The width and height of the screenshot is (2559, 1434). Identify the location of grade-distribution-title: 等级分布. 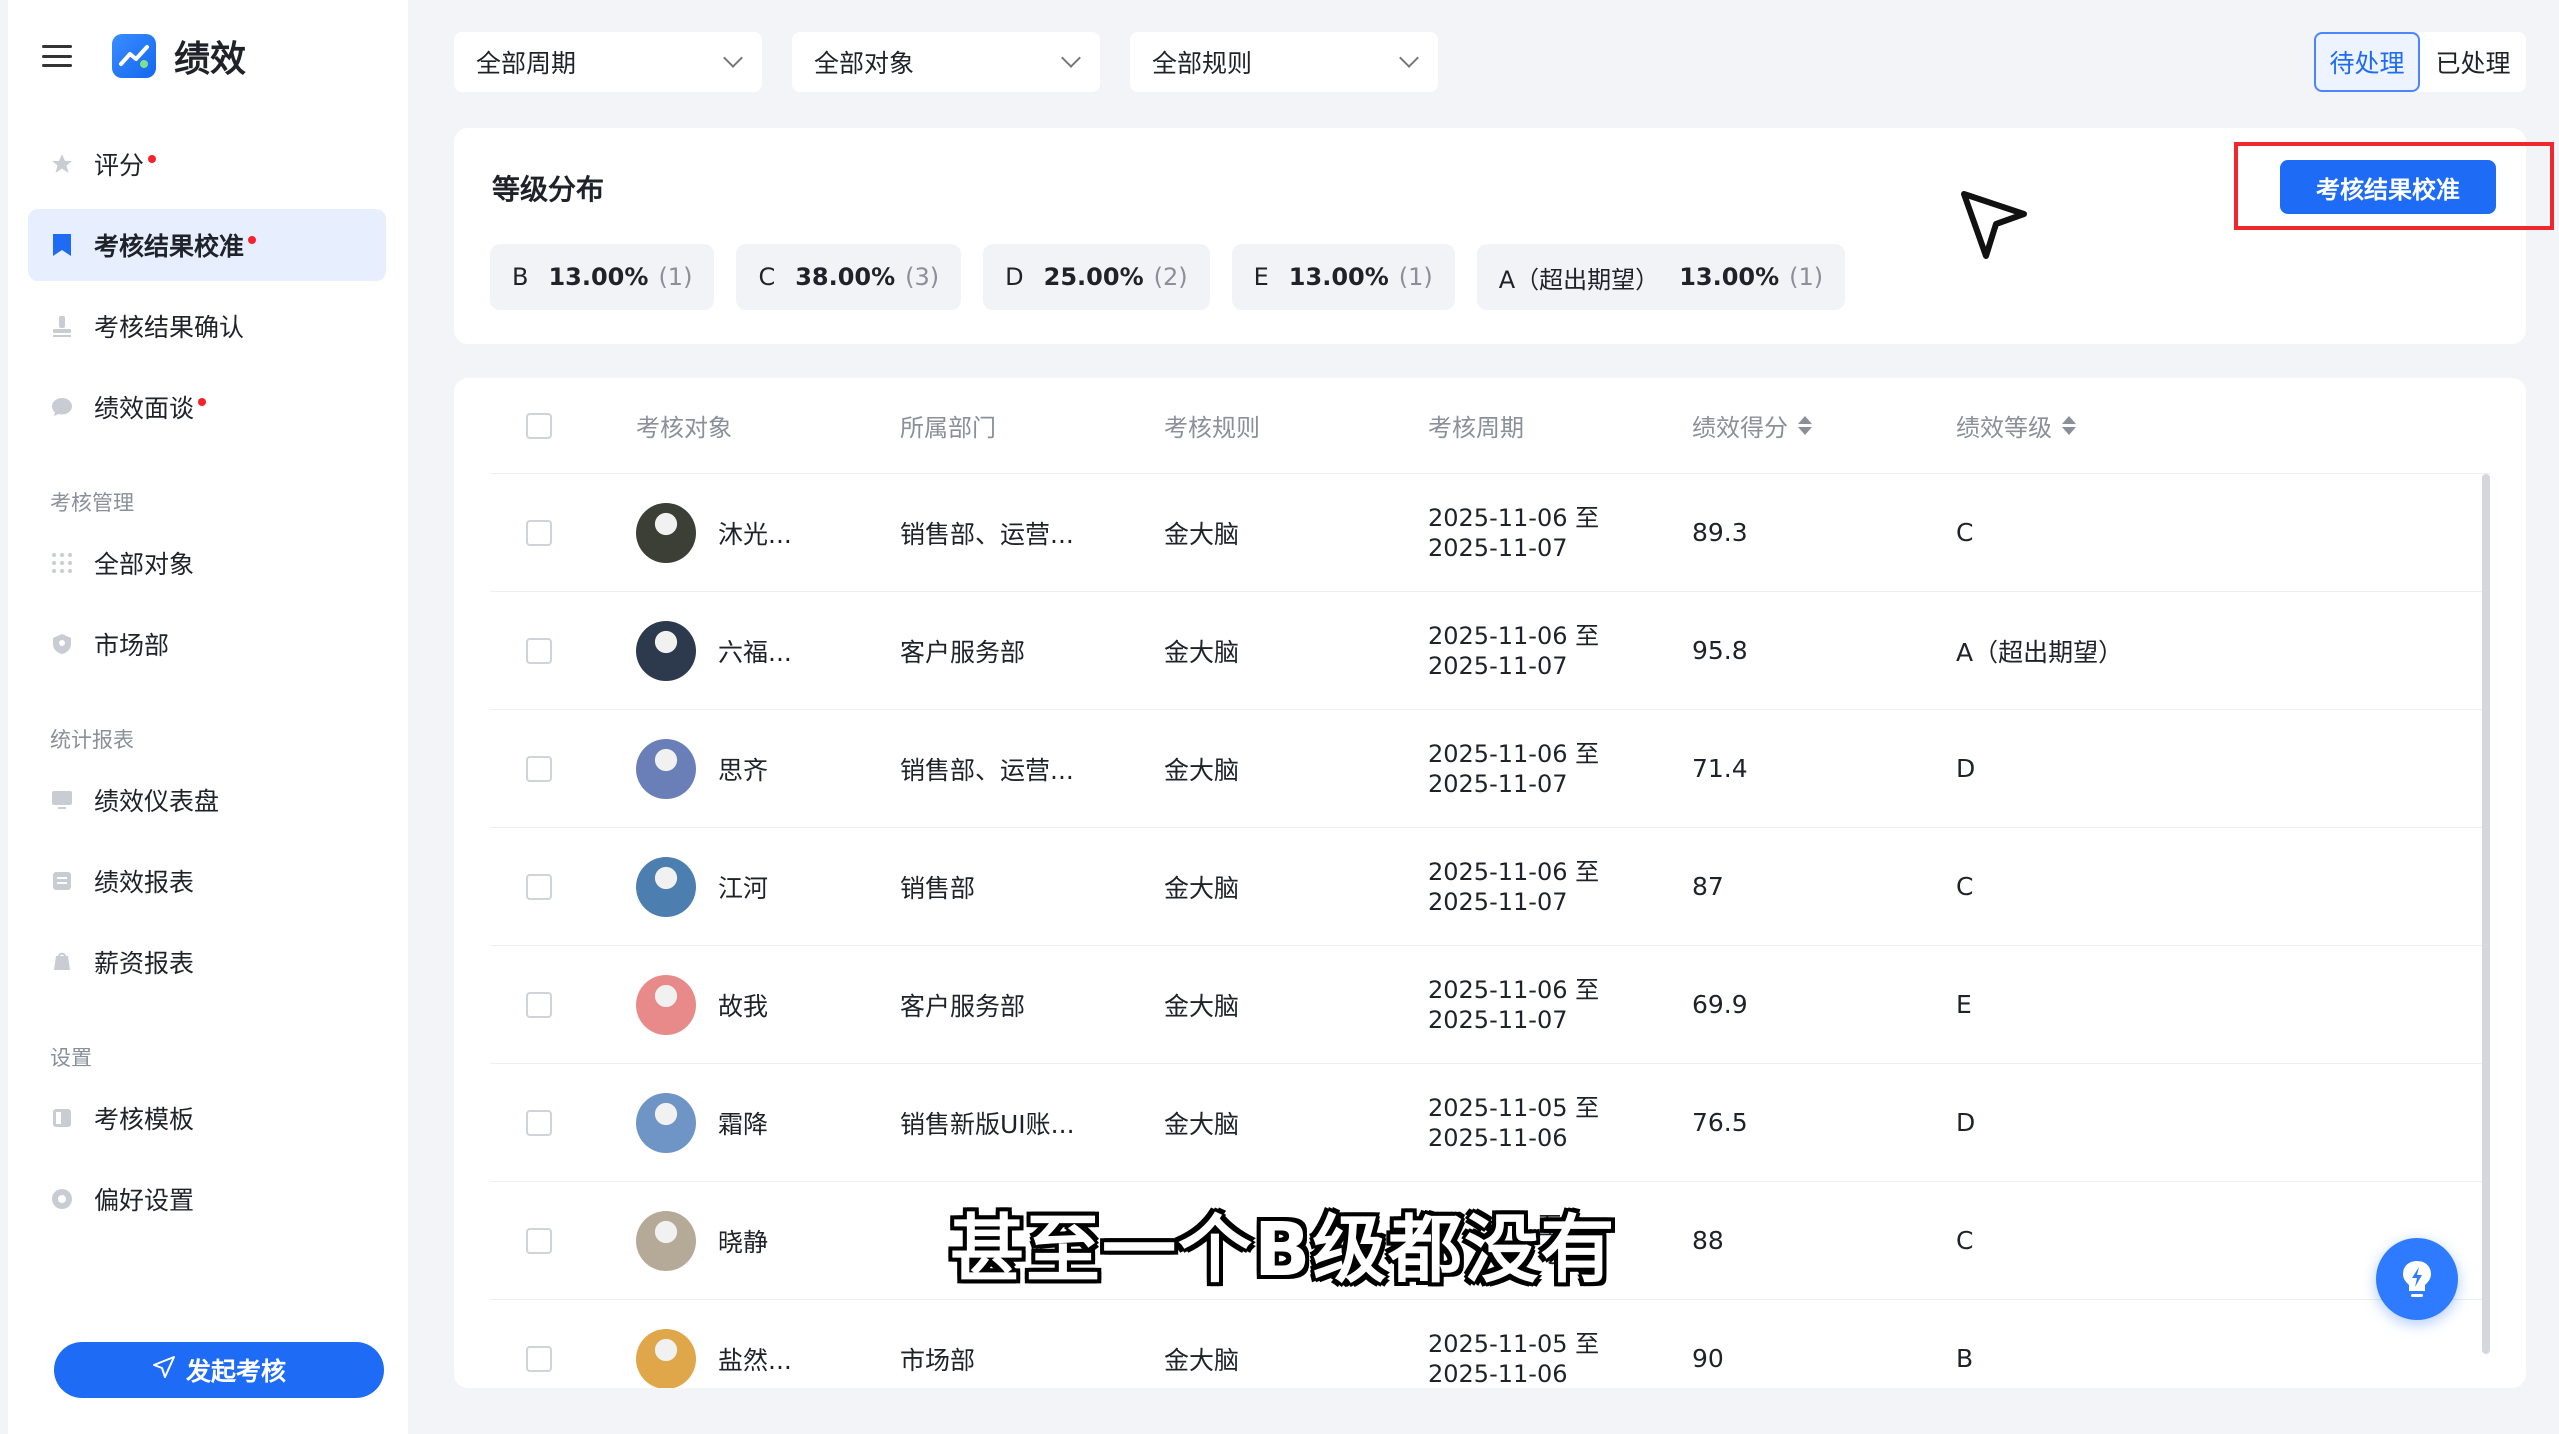
(548, 189).